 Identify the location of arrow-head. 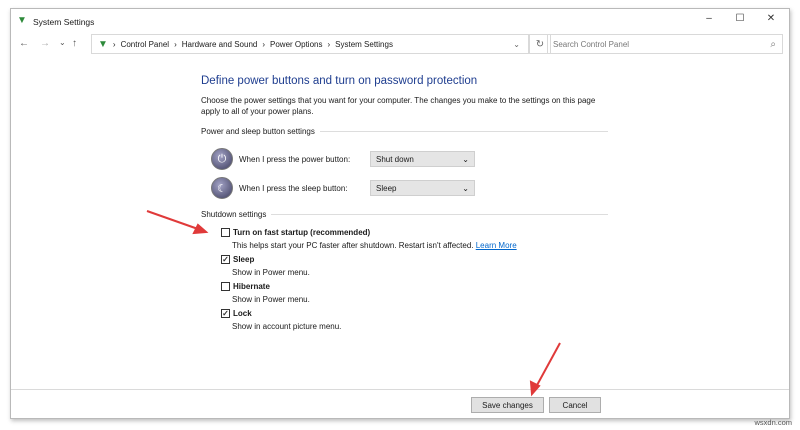
(200, 229).